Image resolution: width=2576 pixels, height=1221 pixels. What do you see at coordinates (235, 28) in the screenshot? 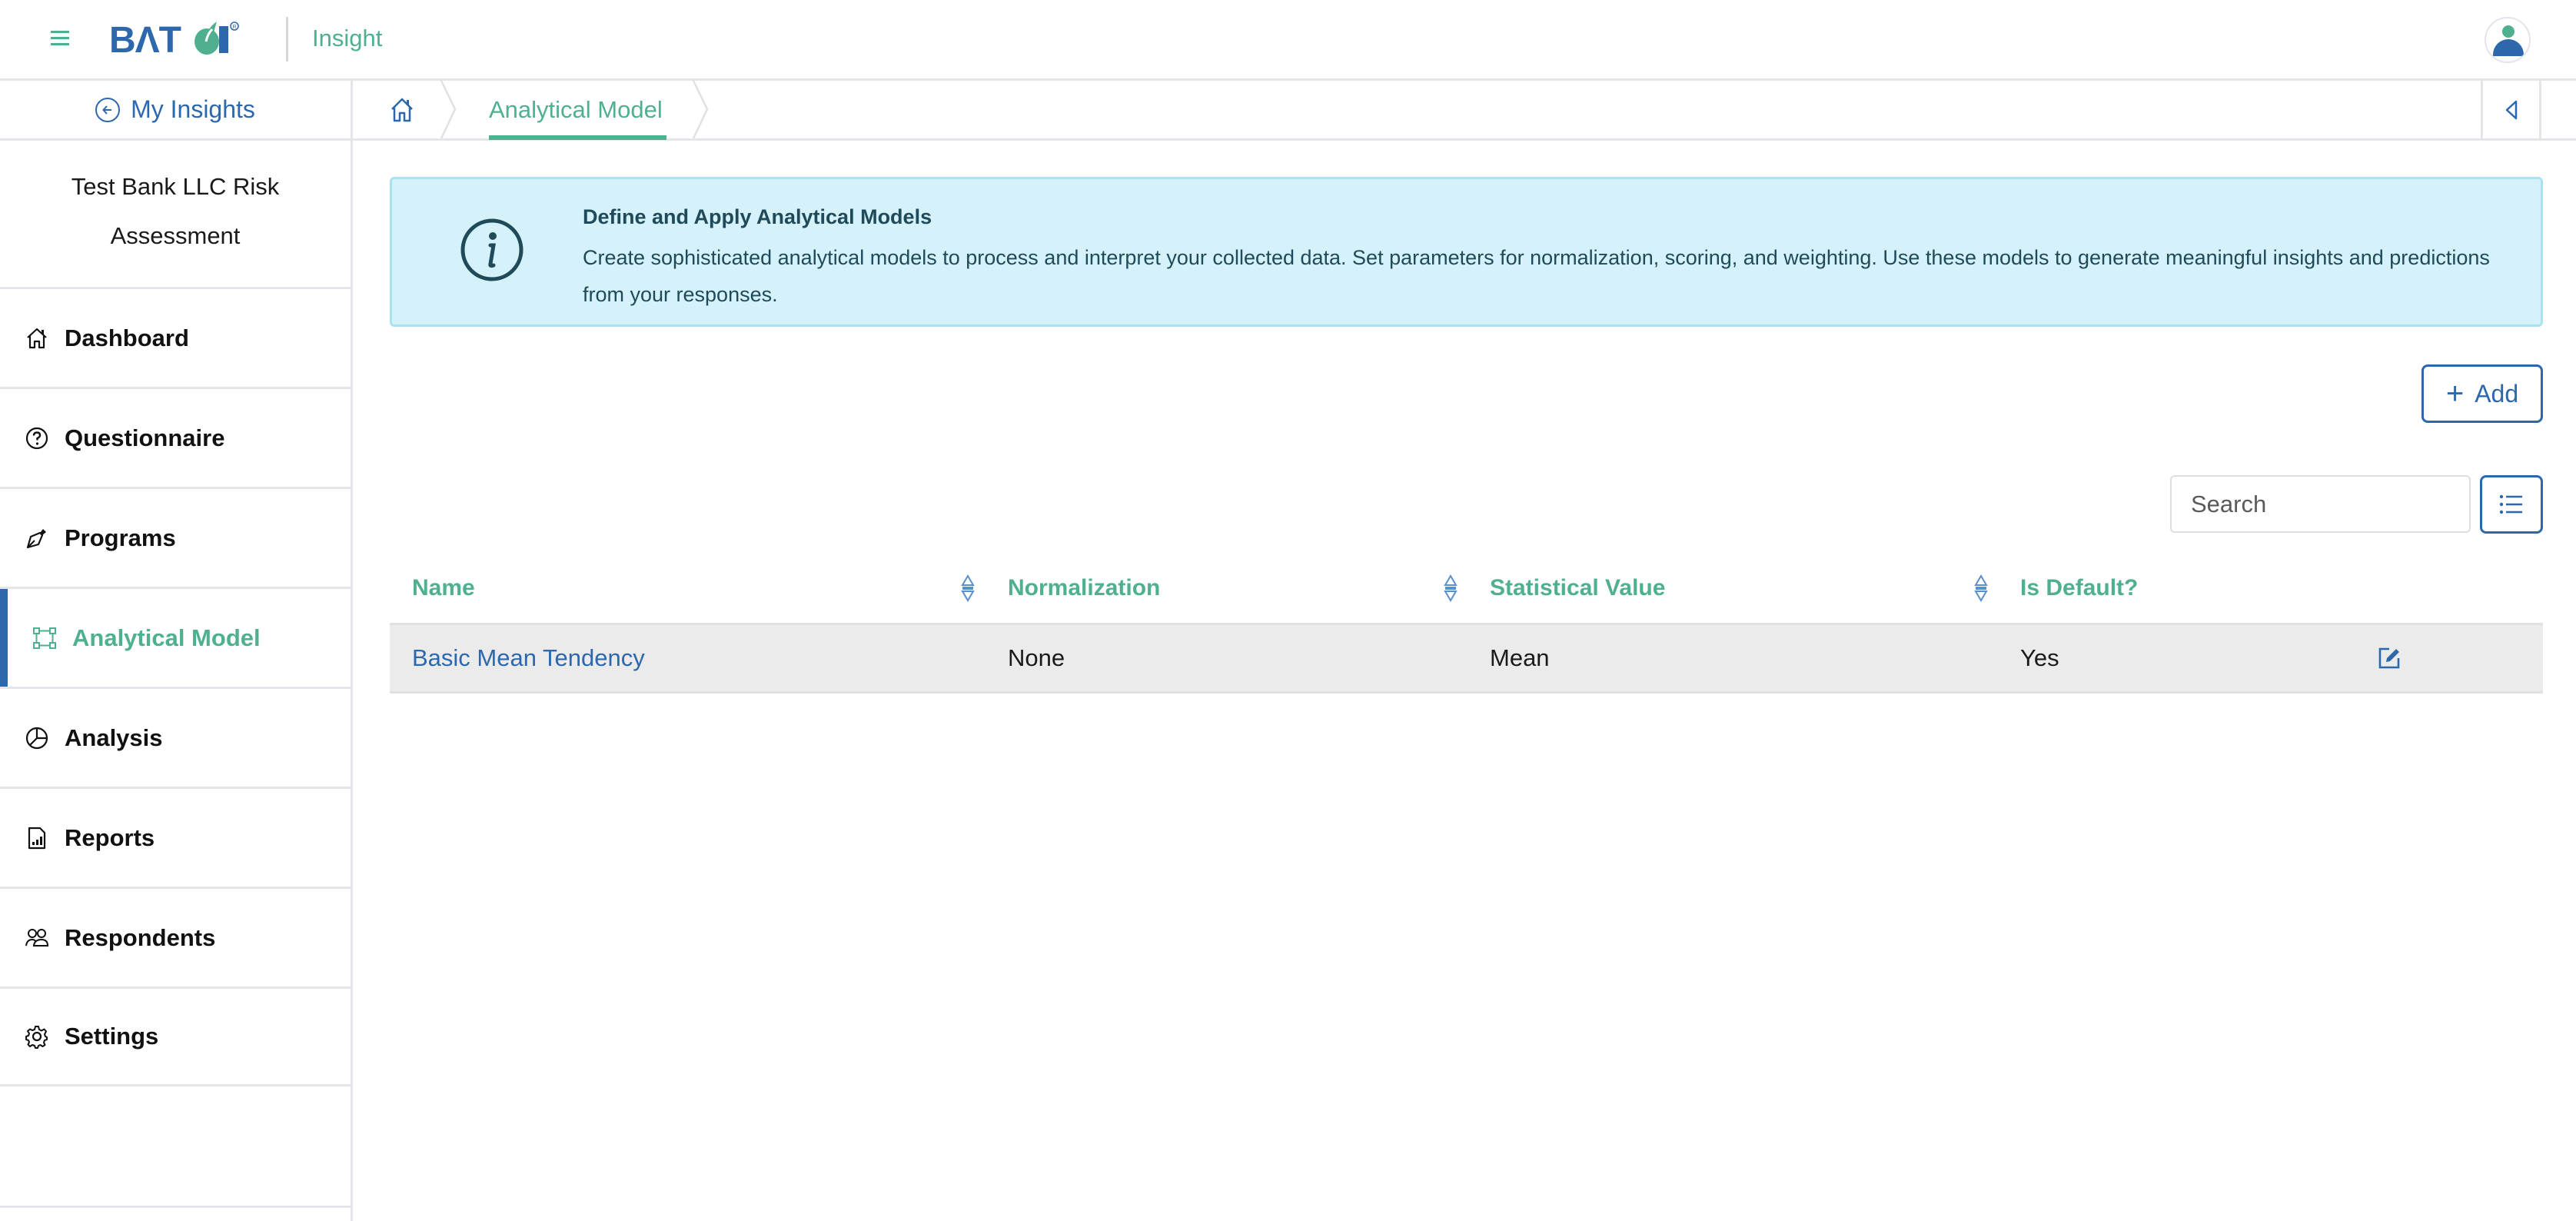
I see `svg-text: R` at bounding box center [235, 28].